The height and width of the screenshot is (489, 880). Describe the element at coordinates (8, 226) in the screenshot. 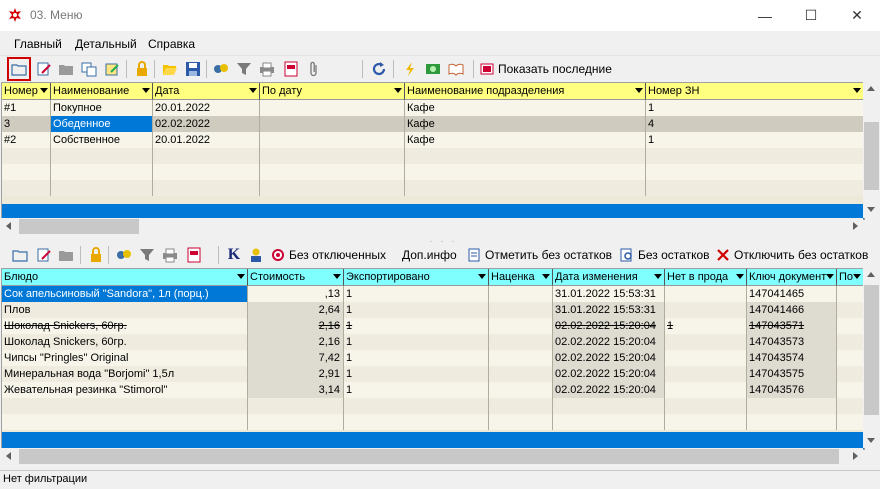

I see `scroll-left-icon` at that location.